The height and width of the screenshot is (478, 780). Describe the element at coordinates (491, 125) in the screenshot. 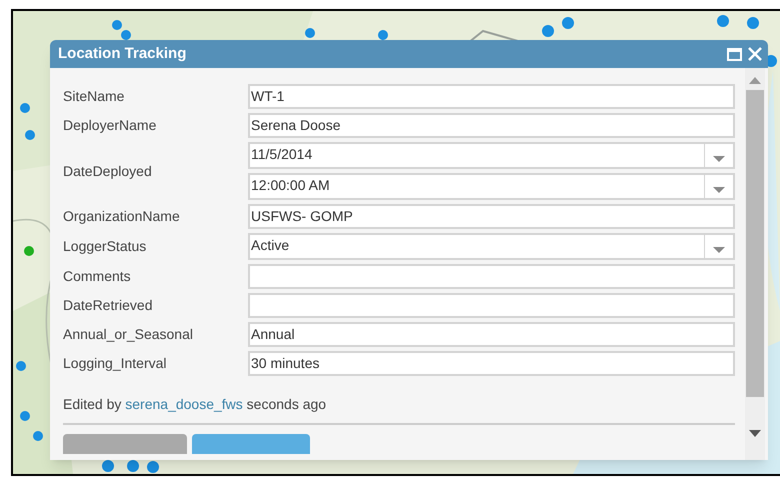

I see `input-field: Serena Doose` at that location.